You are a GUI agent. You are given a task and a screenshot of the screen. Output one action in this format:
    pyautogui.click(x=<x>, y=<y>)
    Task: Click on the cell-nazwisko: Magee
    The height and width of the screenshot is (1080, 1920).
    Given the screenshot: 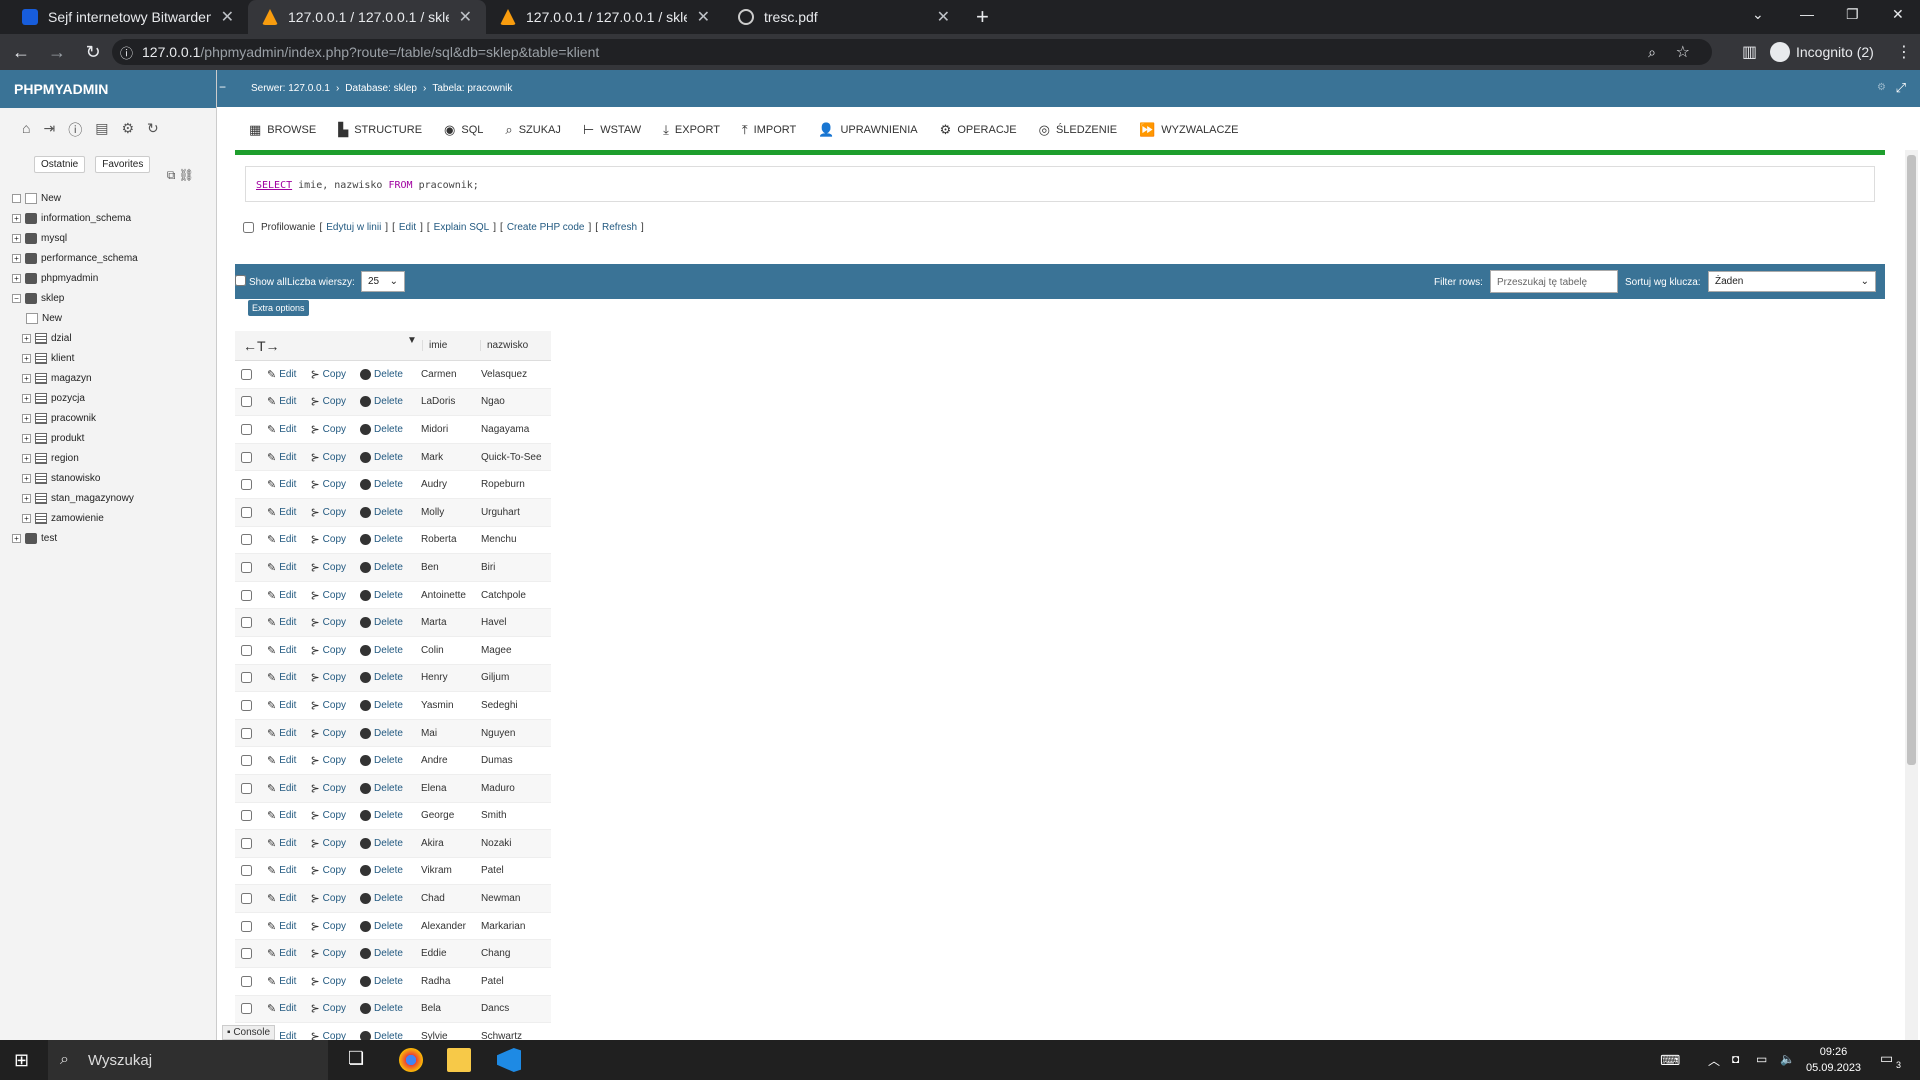 What is the action you would take?
    pyautogui.click(x=510, y=650)
    